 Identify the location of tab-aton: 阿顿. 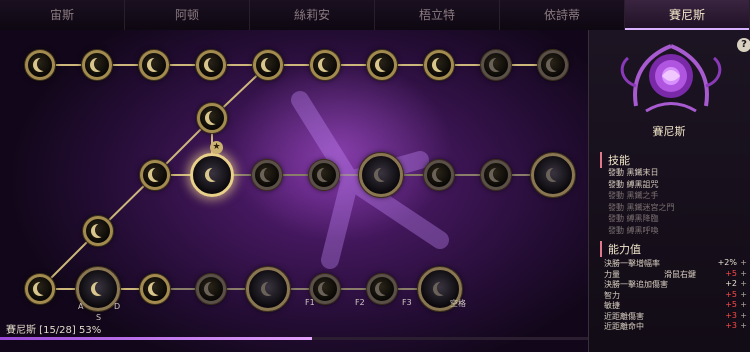
(187, 15).